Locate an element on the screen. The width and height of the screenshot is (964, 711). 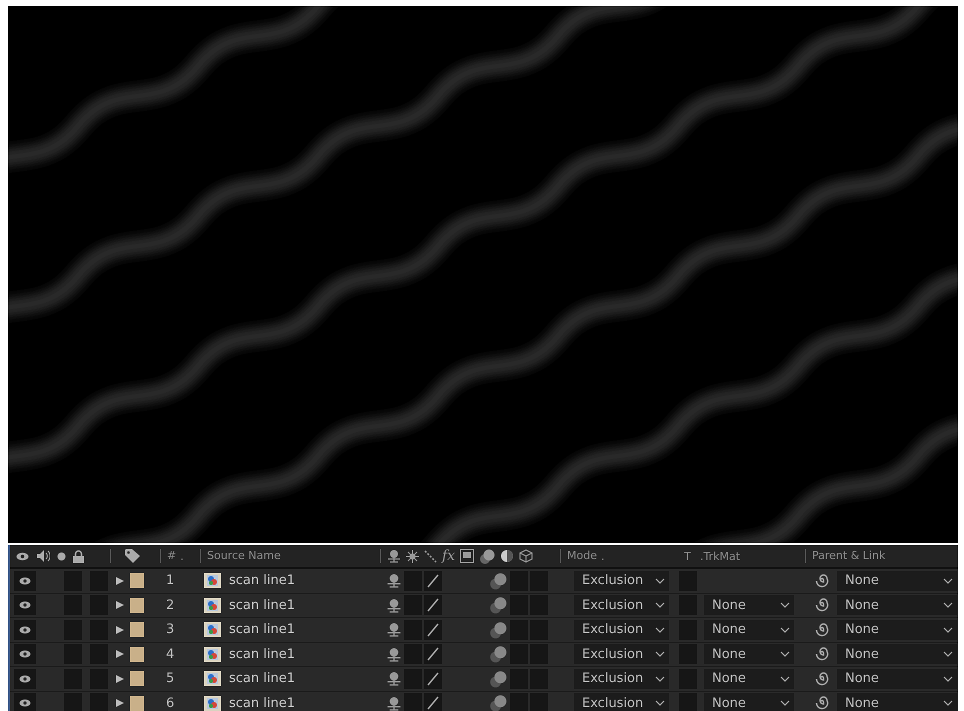
layer-number: 6 is located at coordinates (170, 703).